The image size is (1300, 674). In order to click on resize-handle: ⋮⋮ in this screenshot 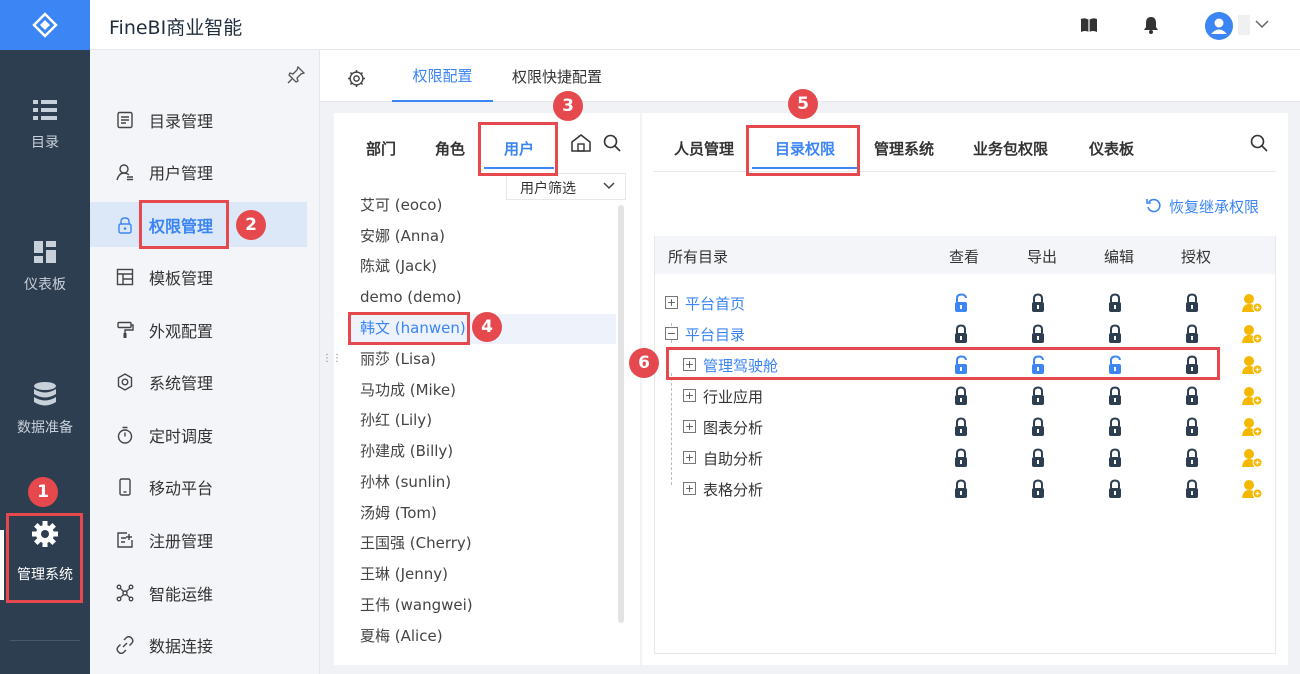, I will do `click(332, 364)`.